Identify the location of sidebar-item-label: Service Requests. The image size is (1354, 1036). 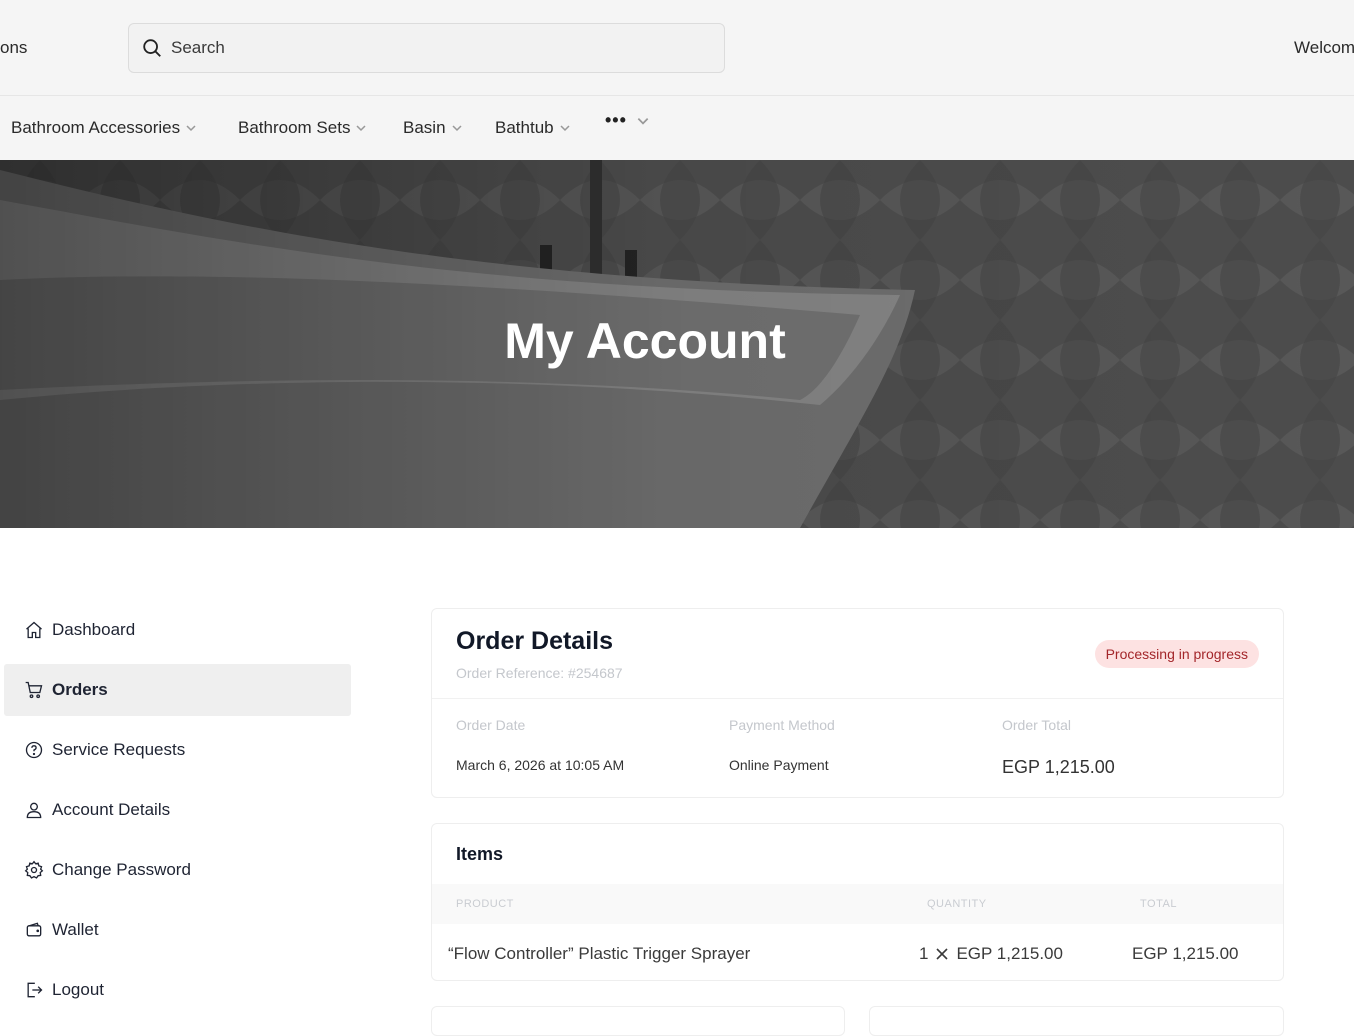
(119, 749).